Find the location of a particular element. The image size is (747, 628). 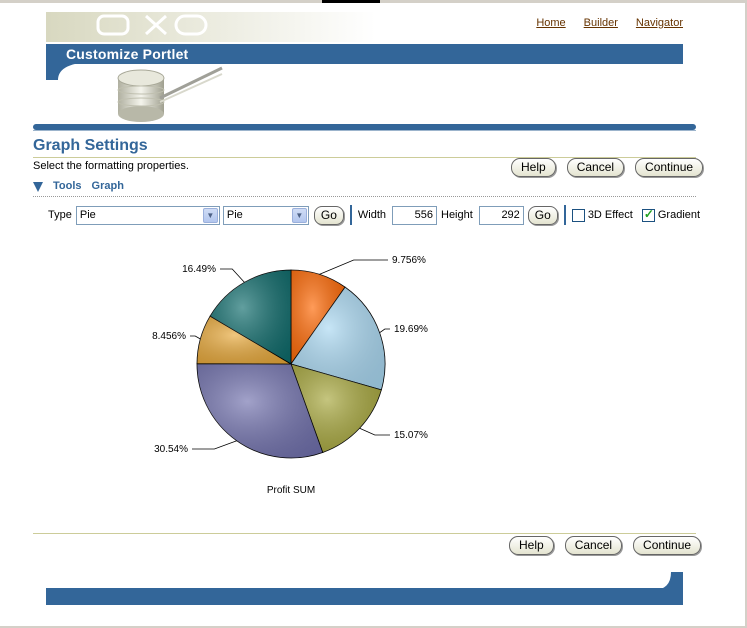

footer-bar is located at coordinates (364, 596).